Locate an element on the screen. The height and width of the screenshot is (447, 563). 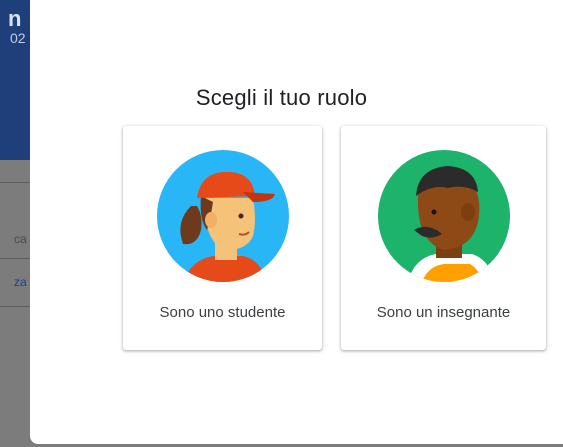
teacher-avatar-icon is located at coordinates (443, 216).